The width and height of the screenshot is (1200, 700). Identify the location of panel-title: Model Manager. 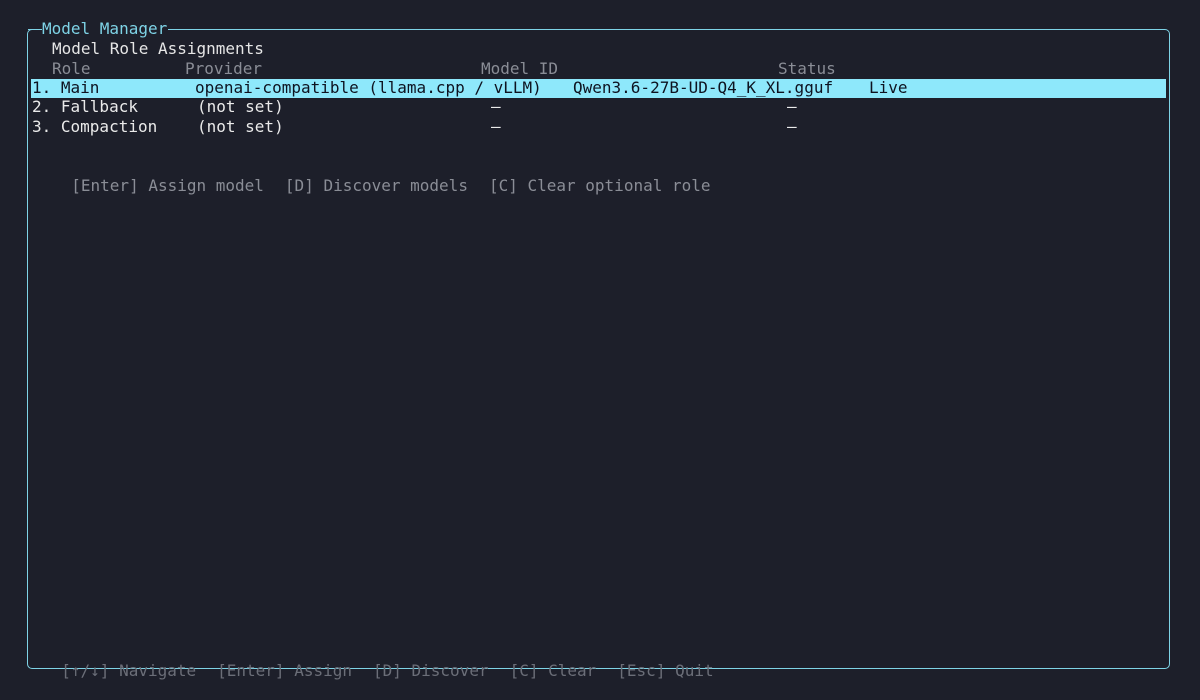
(105, 29).